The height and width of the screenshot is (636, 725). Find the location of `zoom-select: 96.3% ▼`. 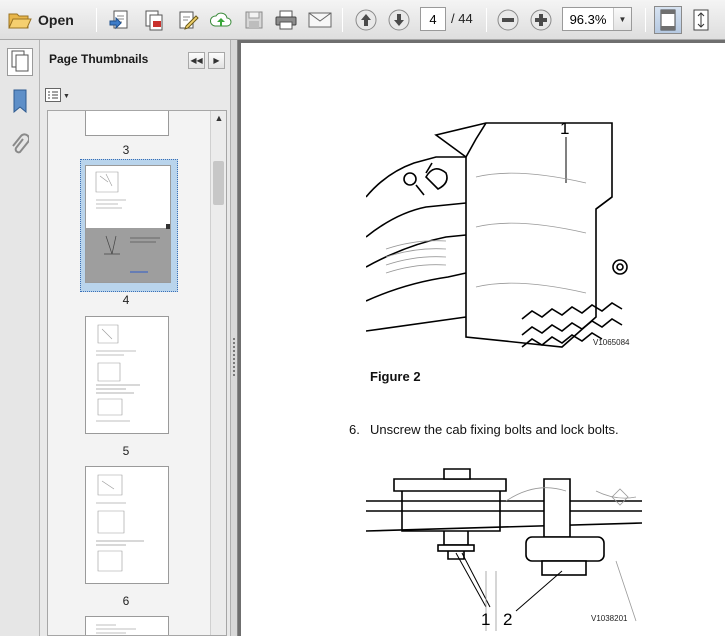

zoom-select: 96.3% ▼ is located at coordinates (597, 19).